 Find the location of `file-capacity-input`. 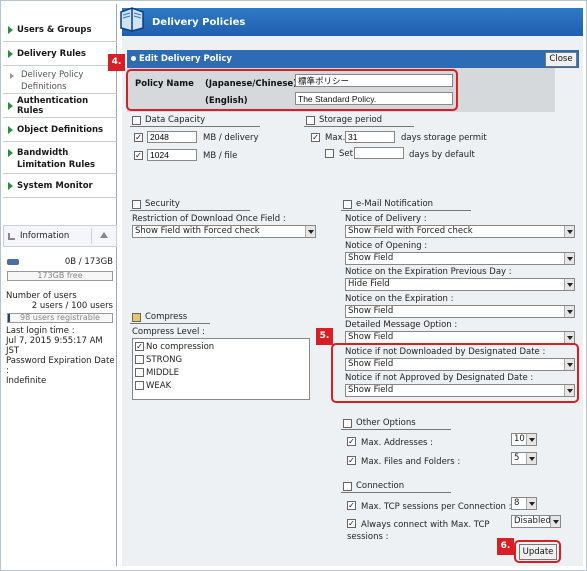

file-capacity-input is located at coordinates (172, 155).